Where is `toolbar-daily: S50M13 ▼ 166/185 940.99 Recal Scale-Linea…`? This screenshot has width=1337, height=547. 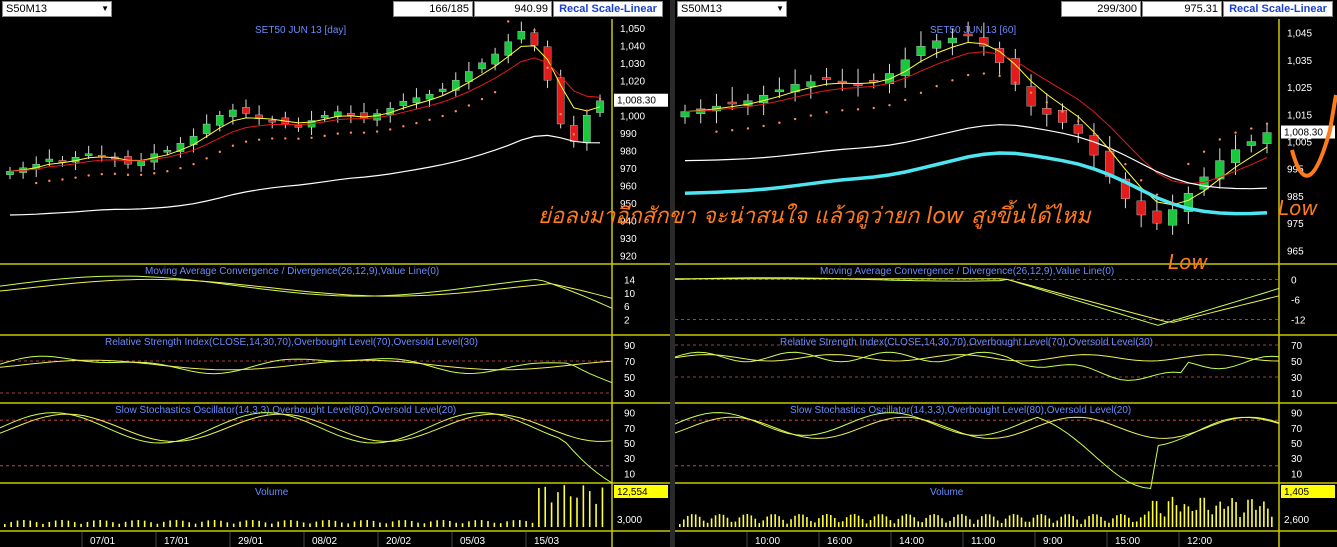
toolbar-daily: S50M13 ▼ 166/185 940.99 Recal Scale-Linea… is located at coordinates (335, 9).